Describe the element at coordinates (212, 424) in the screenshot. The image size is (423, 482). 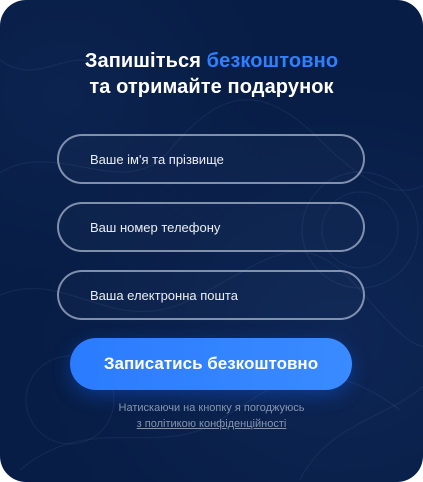
I see `privacy-policy-link: з політикою конфіденційності` at that location.